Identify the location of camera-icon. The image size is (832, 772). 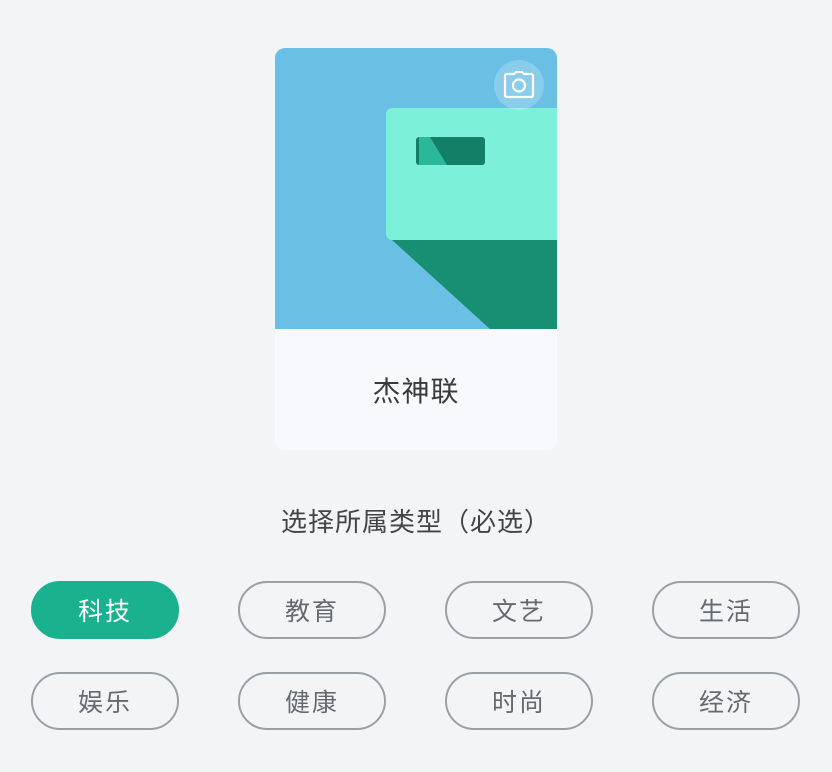
(519, 85).